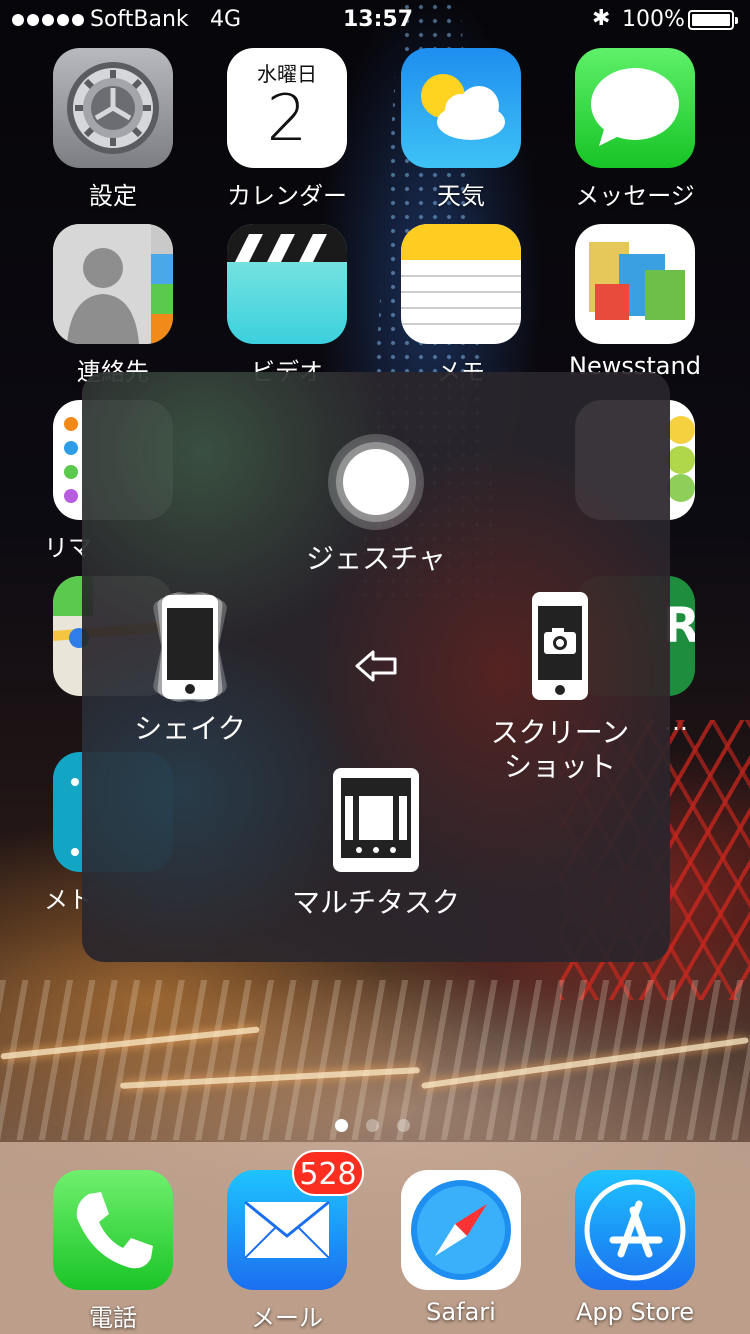 The width and height of the screenshot is (750, 1334). What do you see at coordinates (113, 284) in the screenshot?
I see `contacts-icon` at bounding box center [113, 284].